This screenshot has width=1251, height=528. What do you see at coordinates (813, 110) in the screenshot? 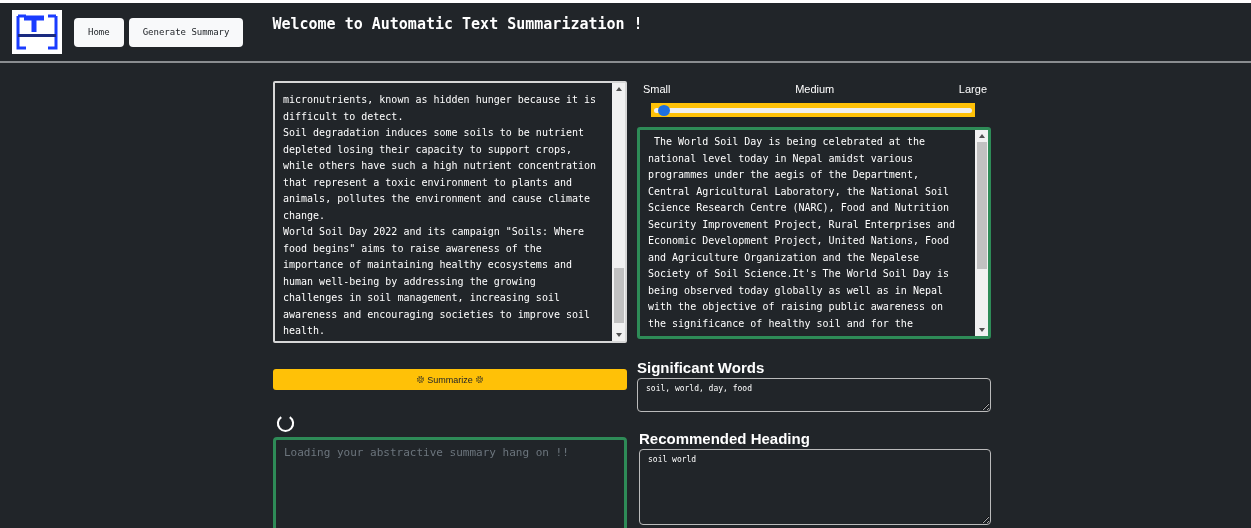
I see `length-slider` at bounding box center [813, 110].